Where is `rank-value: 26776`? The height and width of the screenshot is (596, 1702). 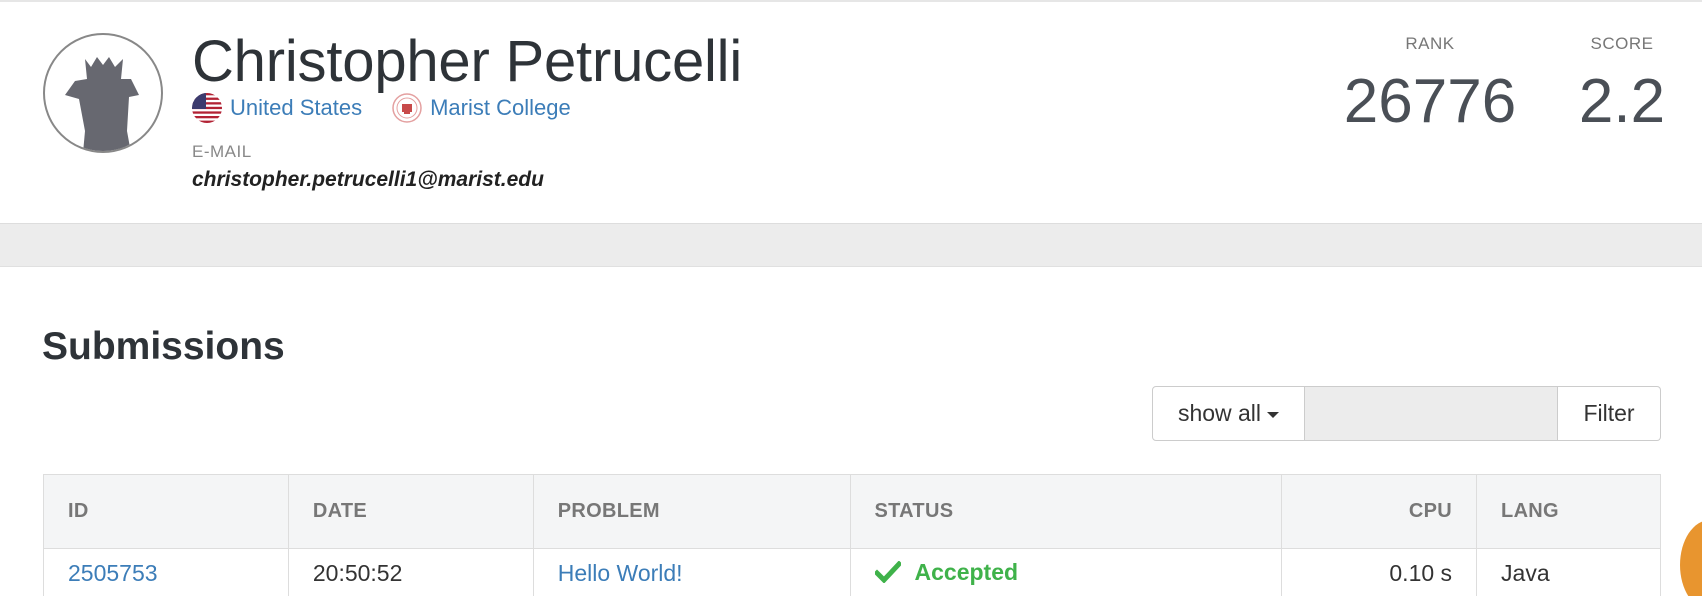
rank-value: 26776 is located at coordinates (1430, 101).